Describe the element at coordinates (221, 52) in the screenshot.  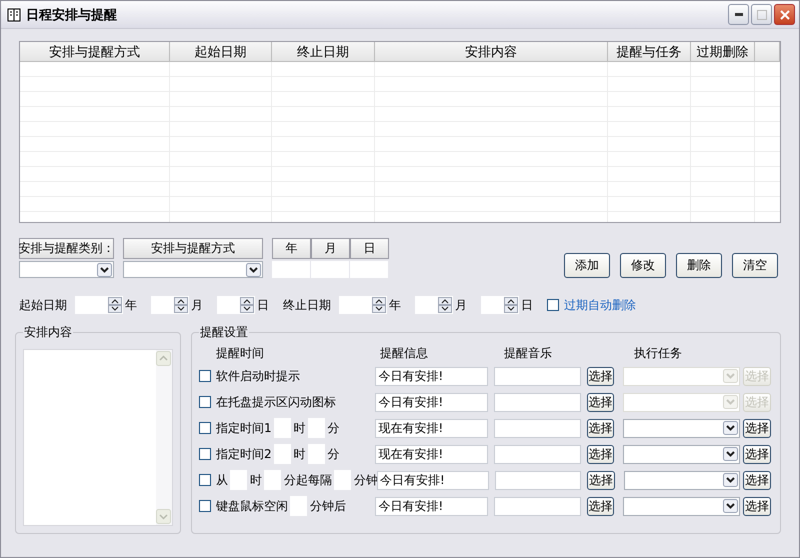
I see `column-header: 起始日期` at that location.